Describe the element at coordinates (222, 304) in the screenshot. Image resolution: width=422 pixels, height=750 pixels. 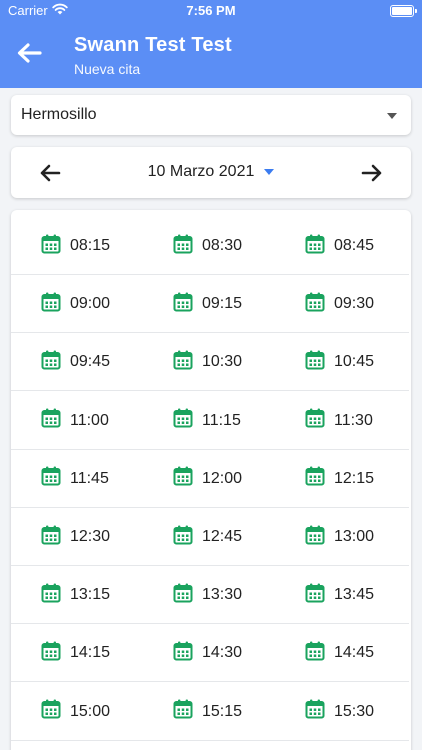
I see `slot-time-label: 09:15` at that location.